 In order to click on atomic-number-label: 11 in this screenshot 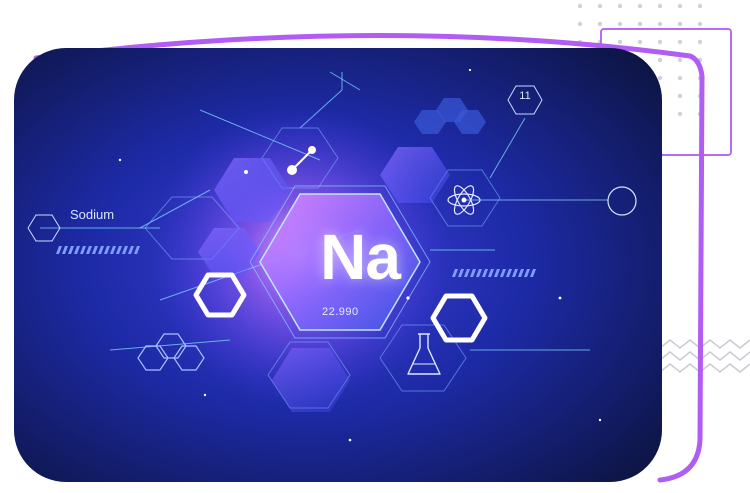, I will do `click(525, 96)`.